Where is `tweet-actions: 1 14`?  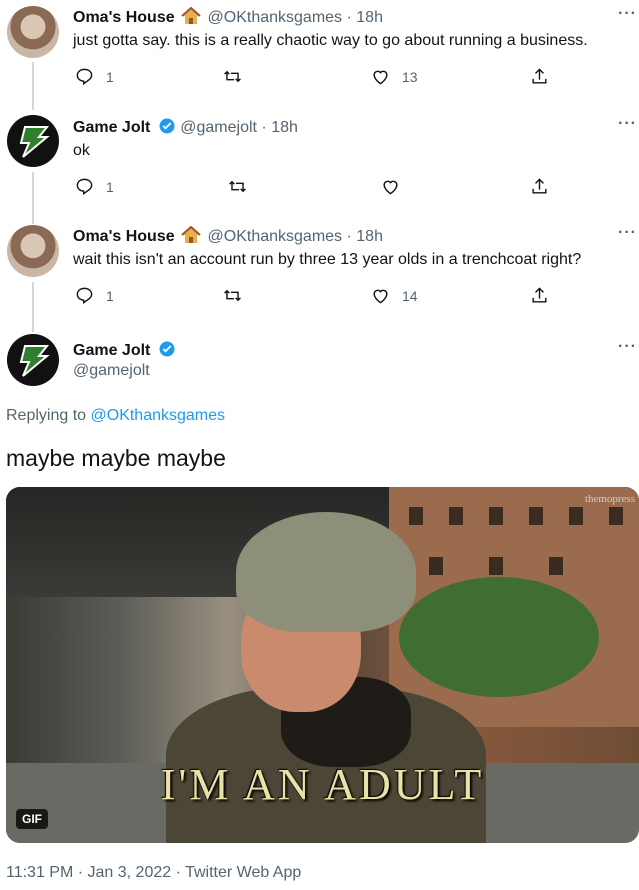
tweet-actions: 1 14 is located at coordinates (313, 297).